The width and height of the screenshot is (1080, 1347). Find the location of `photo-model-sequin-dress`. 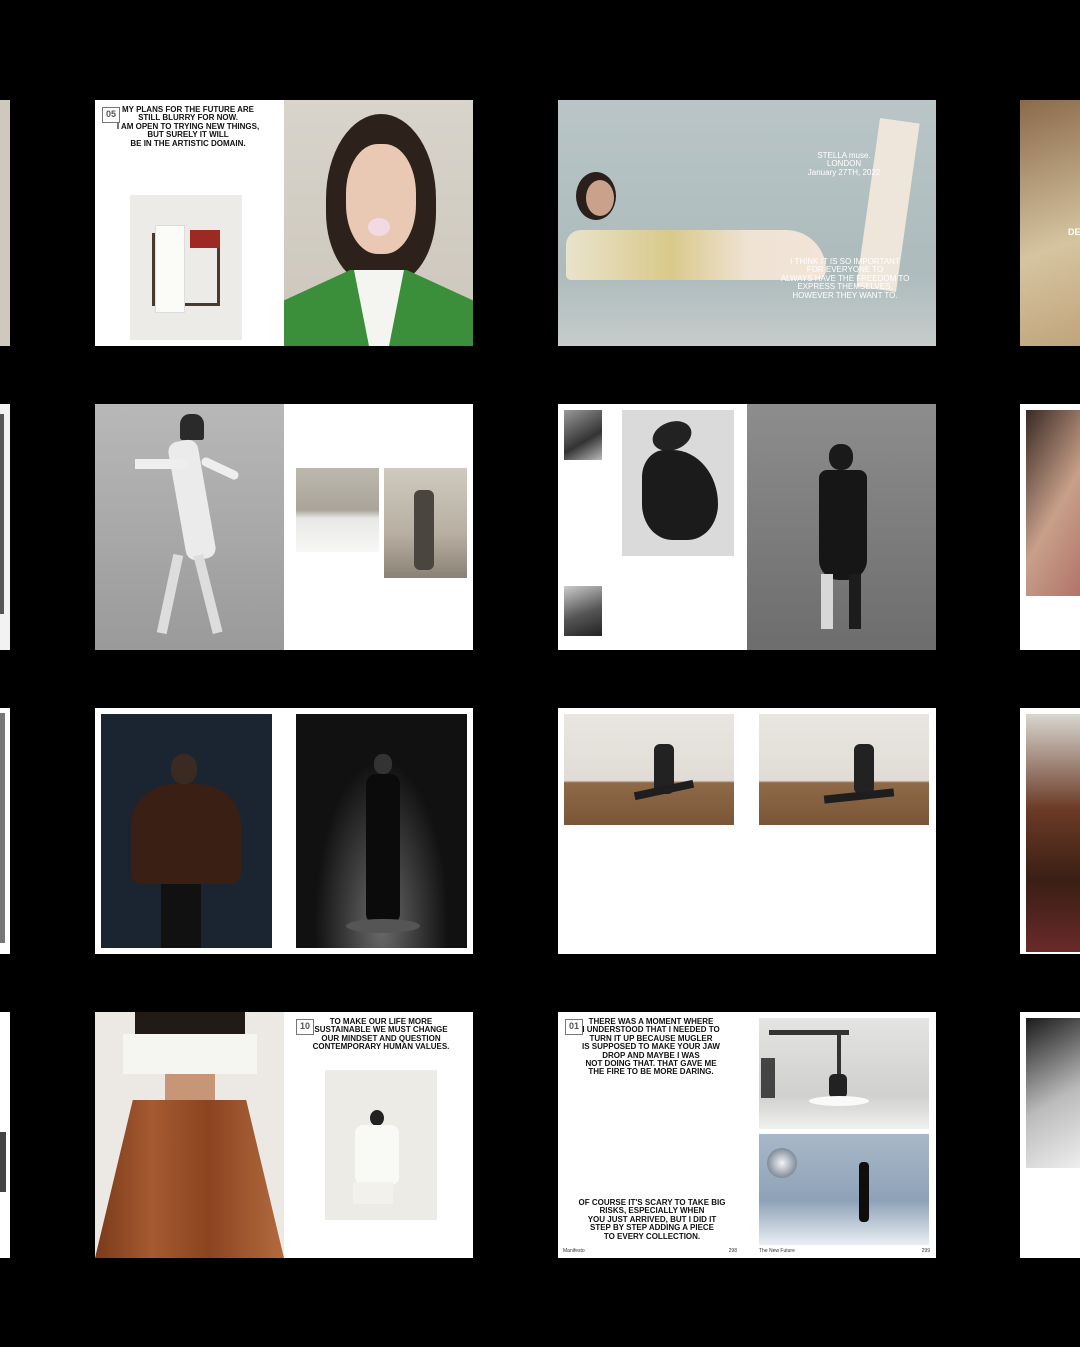

photo-model-sequin-dress is located at coordinates (845, 541).